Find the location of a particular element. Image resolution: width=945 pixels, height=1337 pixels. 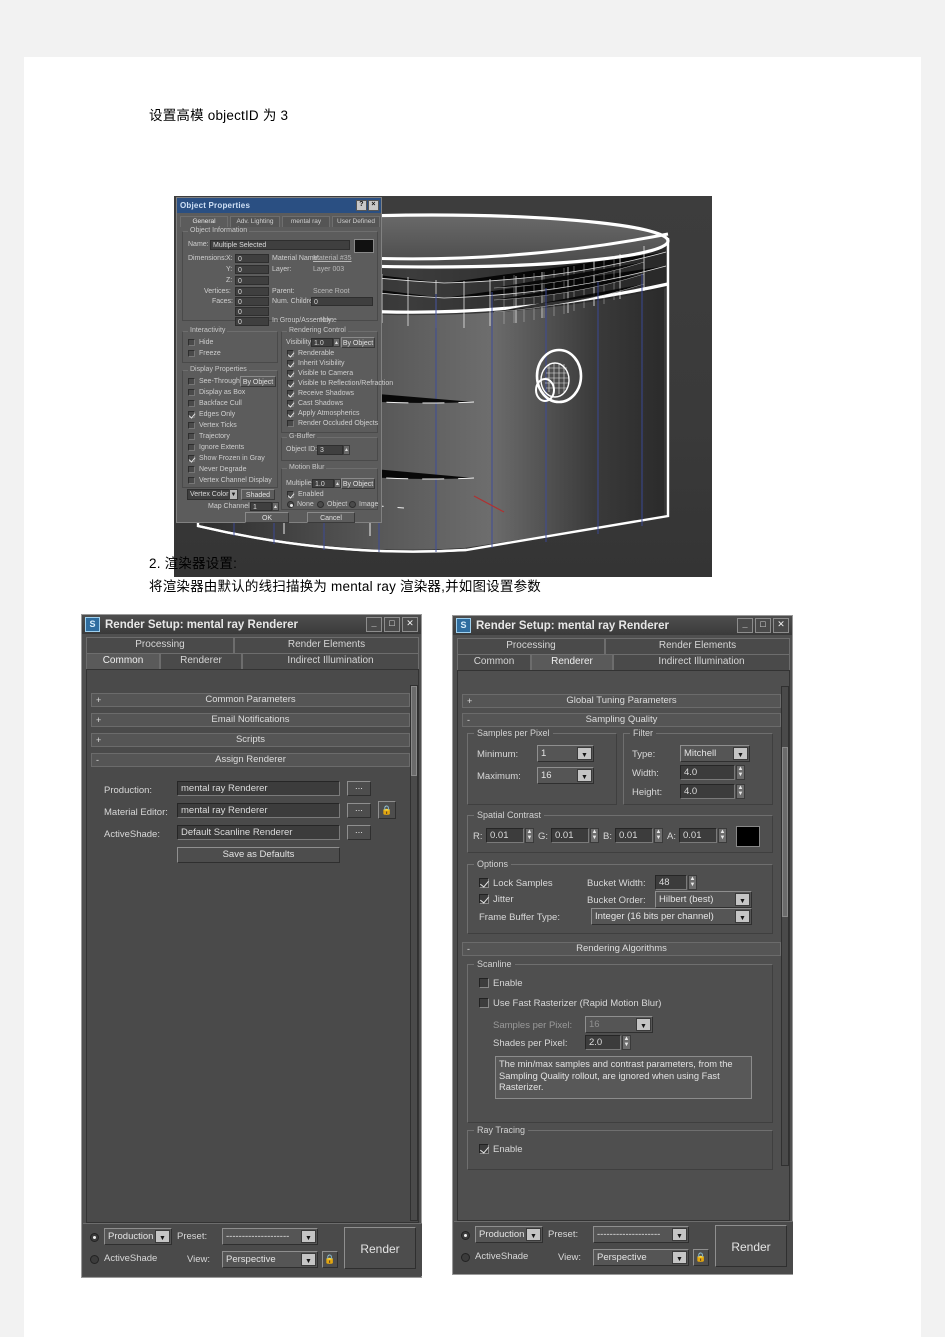

name-field: Multiple Selected is located at coordinates (280, 245).